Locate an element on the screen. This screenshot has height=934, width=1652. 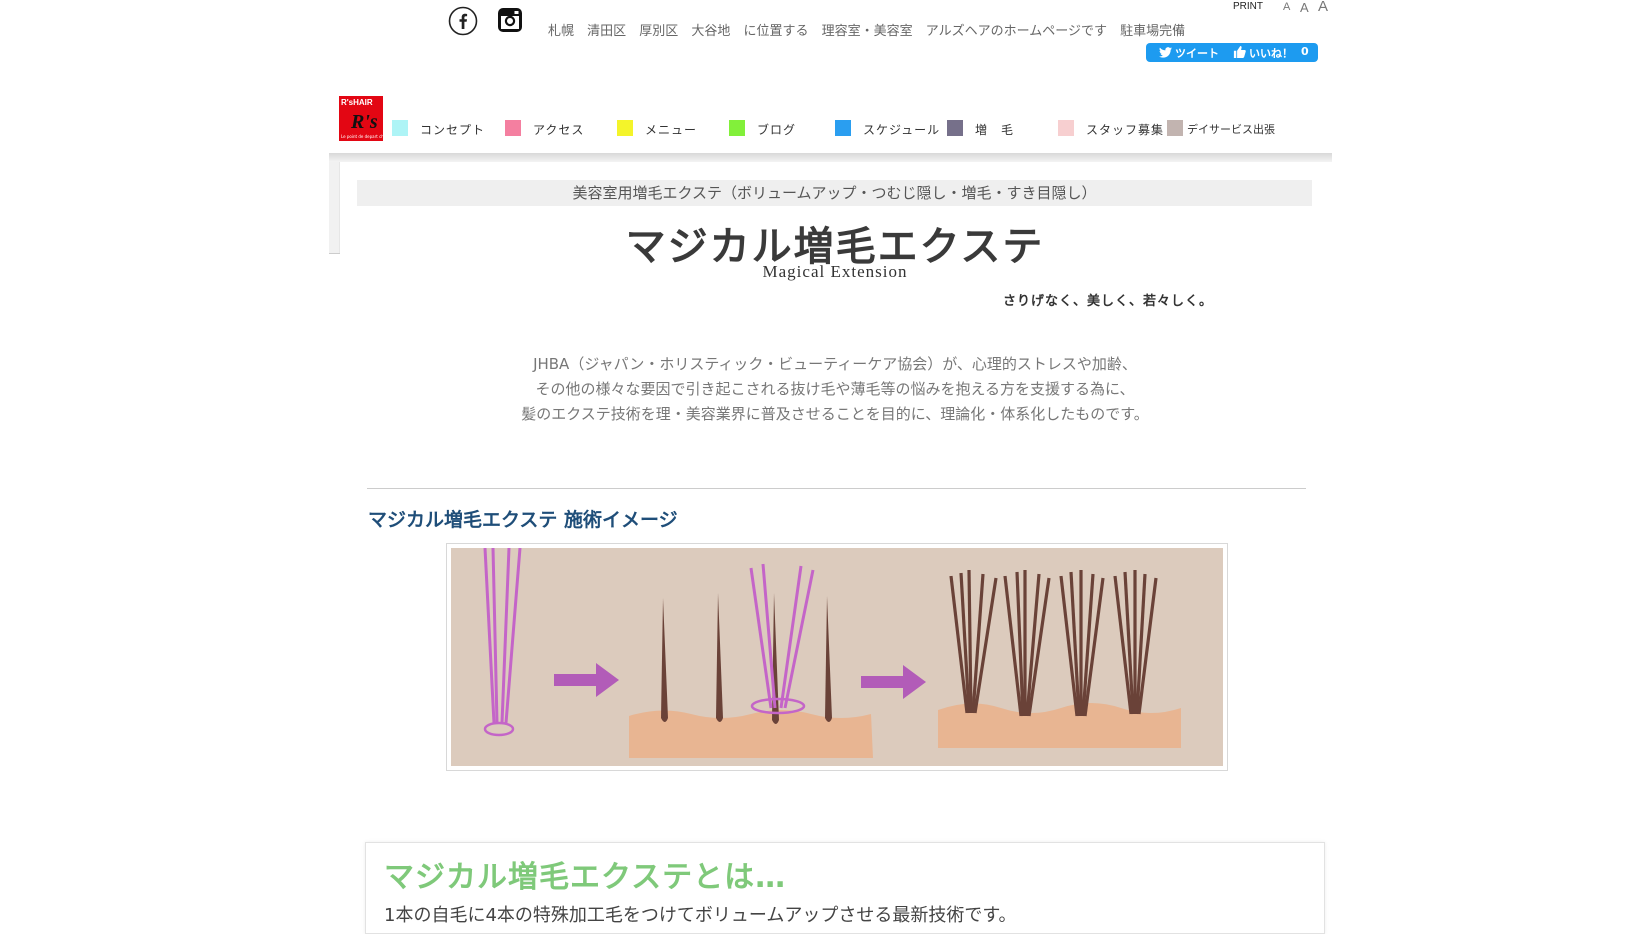
like-count: 0 is located at coordinates (1305, 51).